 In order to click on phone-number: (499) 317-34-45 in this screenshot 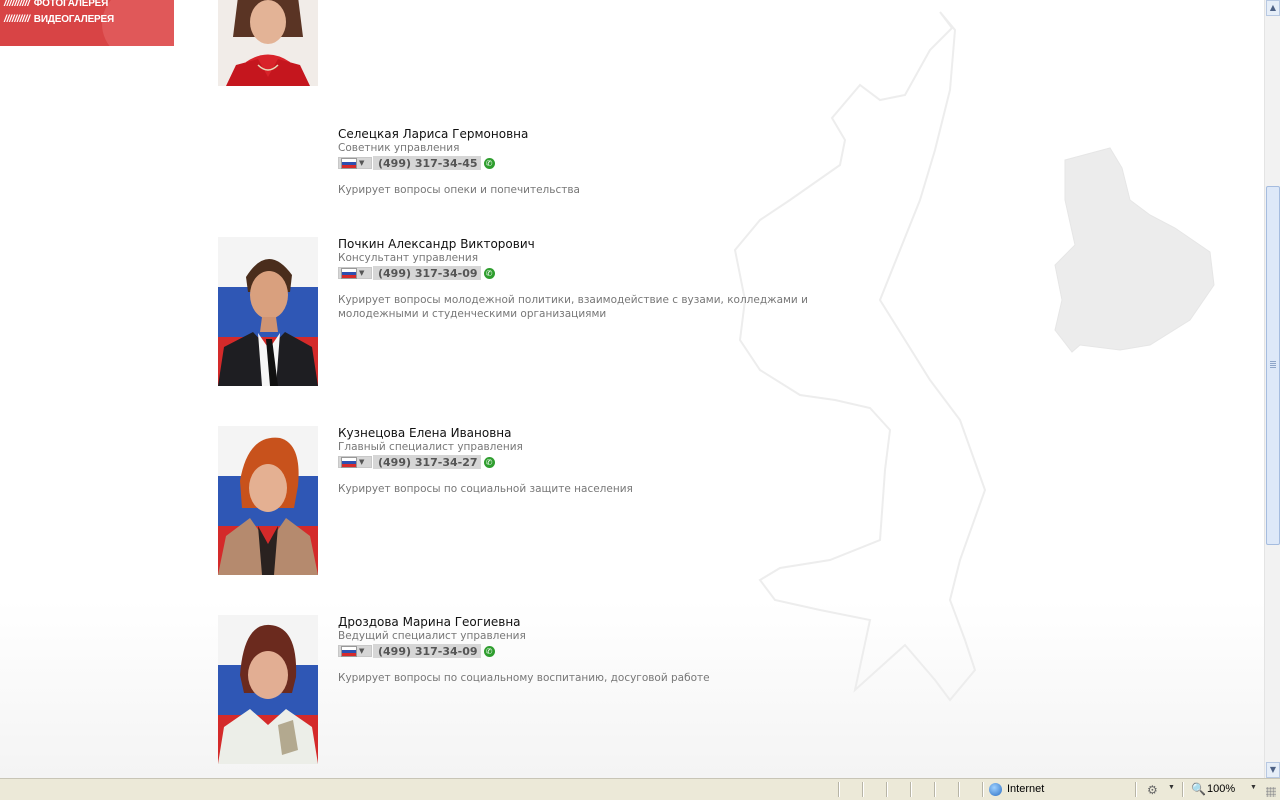, I will do `click(428, 163)`.